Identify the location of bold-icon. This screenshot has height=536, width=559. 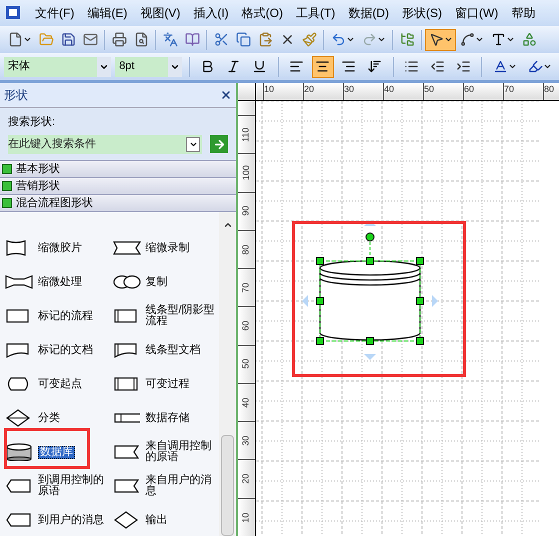
(208, 66).